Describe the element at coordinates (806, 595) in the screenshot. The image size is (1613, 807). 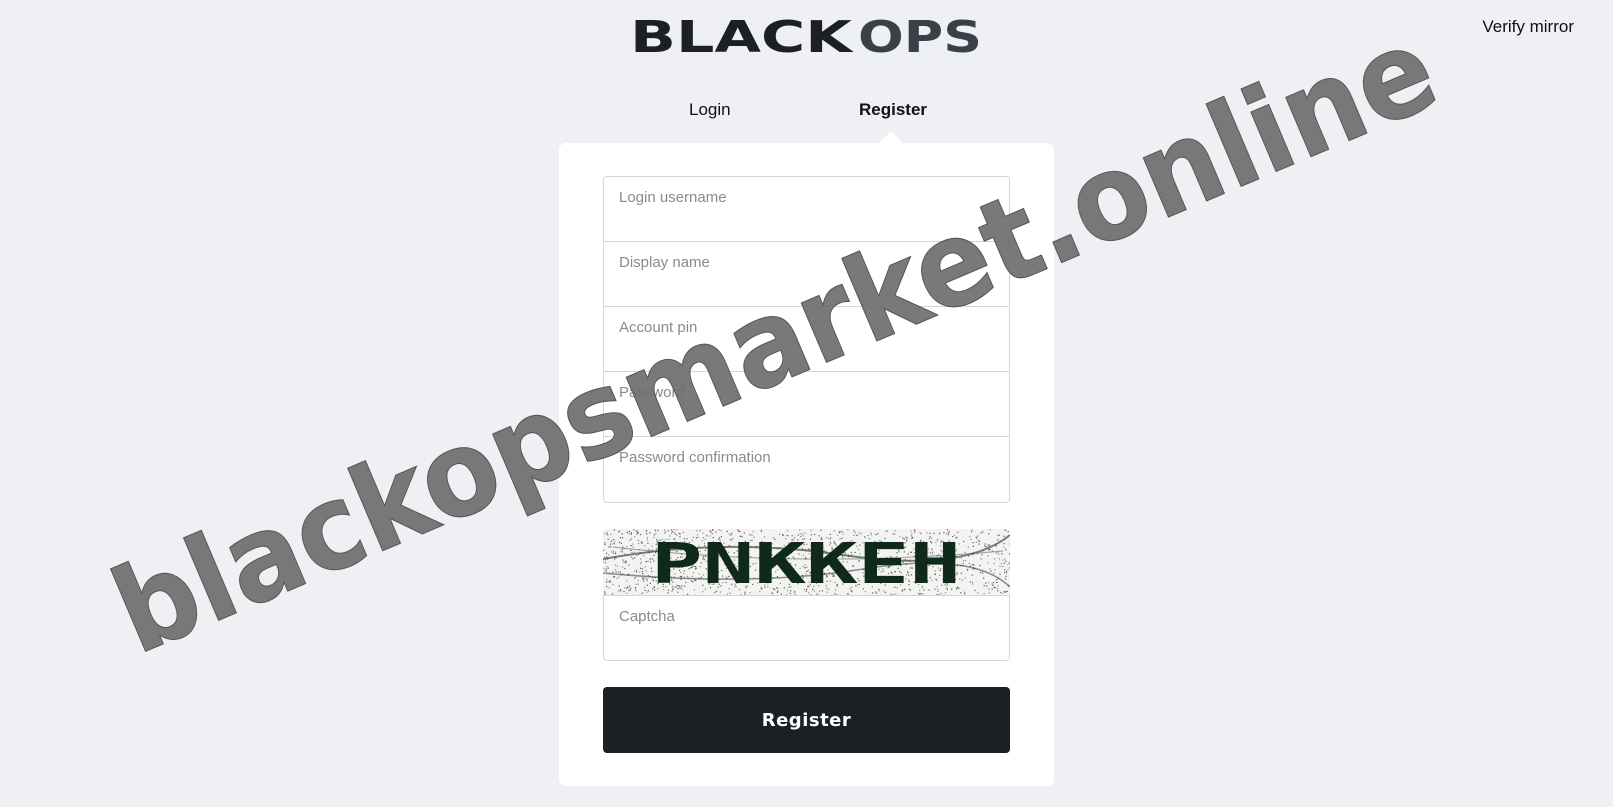
I see `captcha-block: PNKKEH Captcha` at that location.